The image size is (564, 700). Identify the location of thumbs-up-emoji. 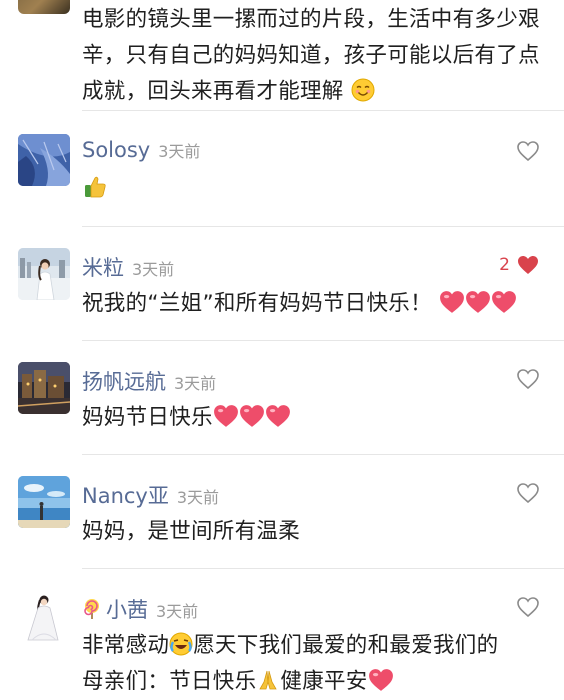
(95, 187).